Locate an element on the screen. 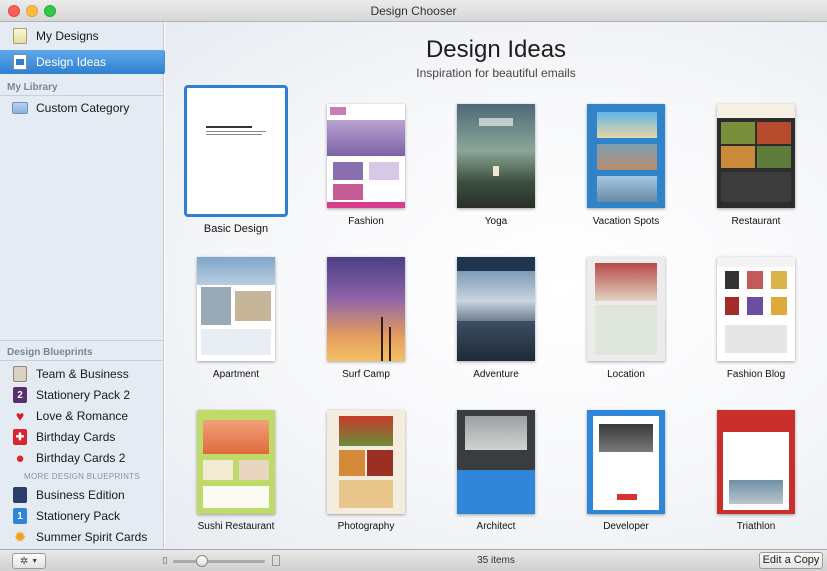 The image size is (827, 571). adventure-thumbnail is located at coordinates (496, 309).